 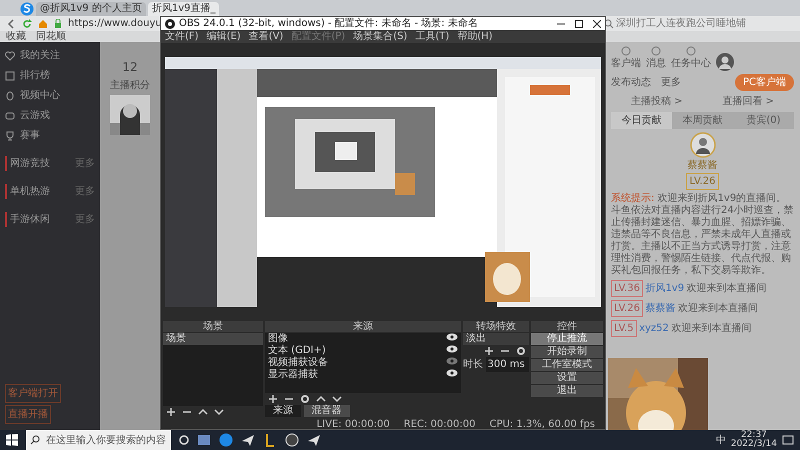 I want to click on menu-item: 查看(V), so click(x=266, y=36).